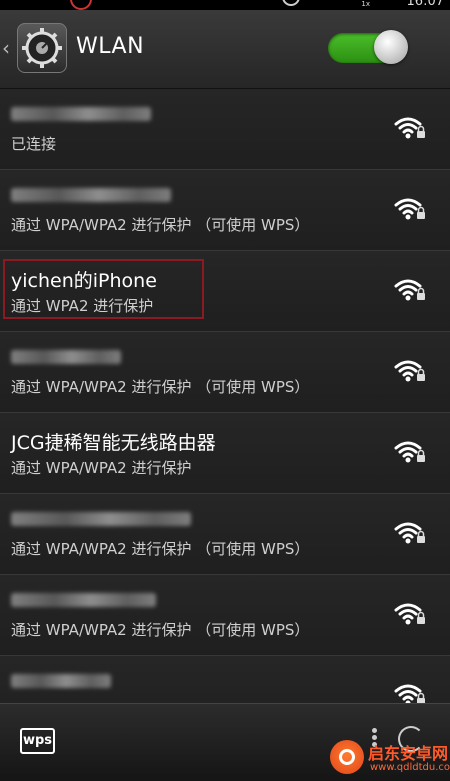 Image resolution: width=450 pixels, height=781 pixels. I want to click on wps-button: wps, so click(37, 741).